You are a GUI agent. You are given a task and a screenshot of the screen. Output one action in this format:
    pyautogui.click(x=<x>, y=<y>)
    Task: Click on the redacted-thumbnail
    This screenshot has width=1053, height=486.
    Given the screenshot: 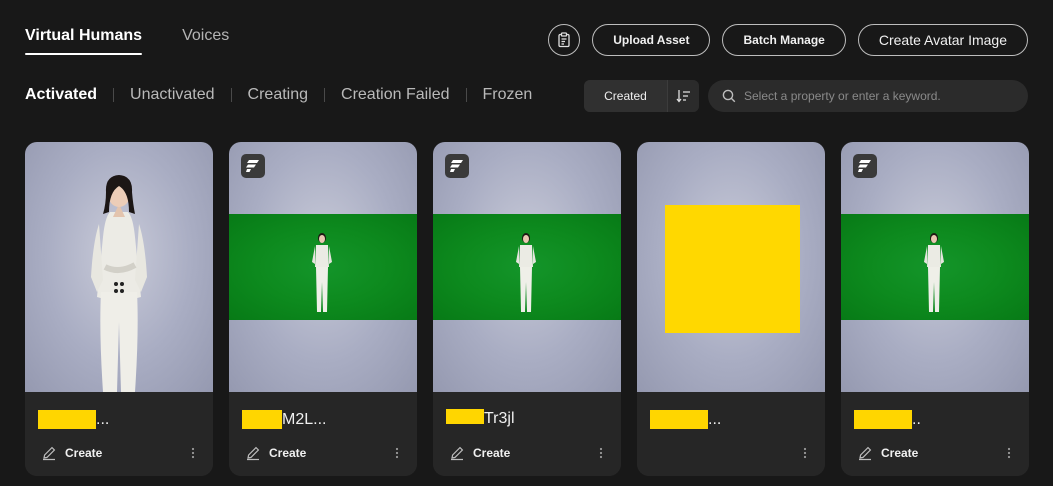 What is the action you would take?
    pyautogui.click(x=732, y=269)
    